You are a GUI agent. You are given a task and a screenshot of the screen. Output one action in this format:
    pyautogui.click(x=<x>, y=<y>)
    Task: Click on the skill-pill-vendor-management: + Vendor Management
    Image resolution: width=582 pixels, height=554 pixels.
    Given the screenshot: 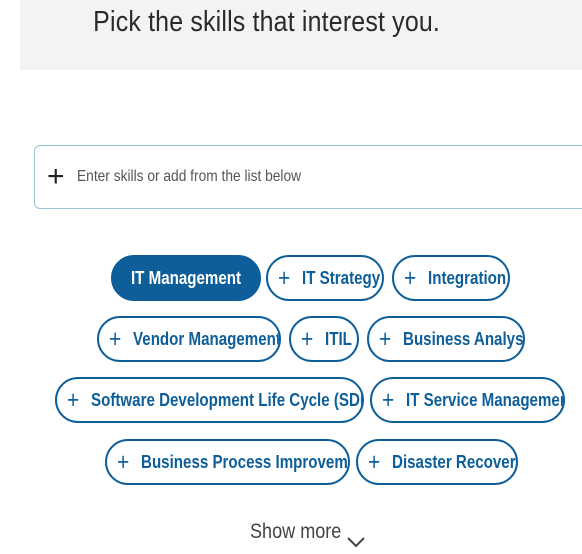 What is the action you would take?
    pyautogui.click(x=189, y=339)
    